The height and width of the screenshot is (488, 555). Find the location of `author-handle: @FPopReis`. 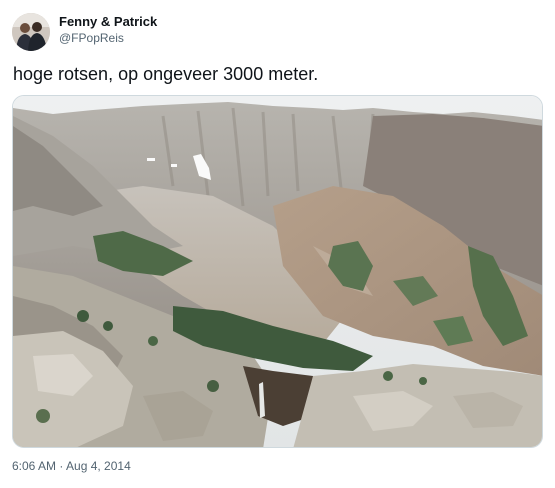

author-handle: @FPopReis is located at coordinates (91, 38).